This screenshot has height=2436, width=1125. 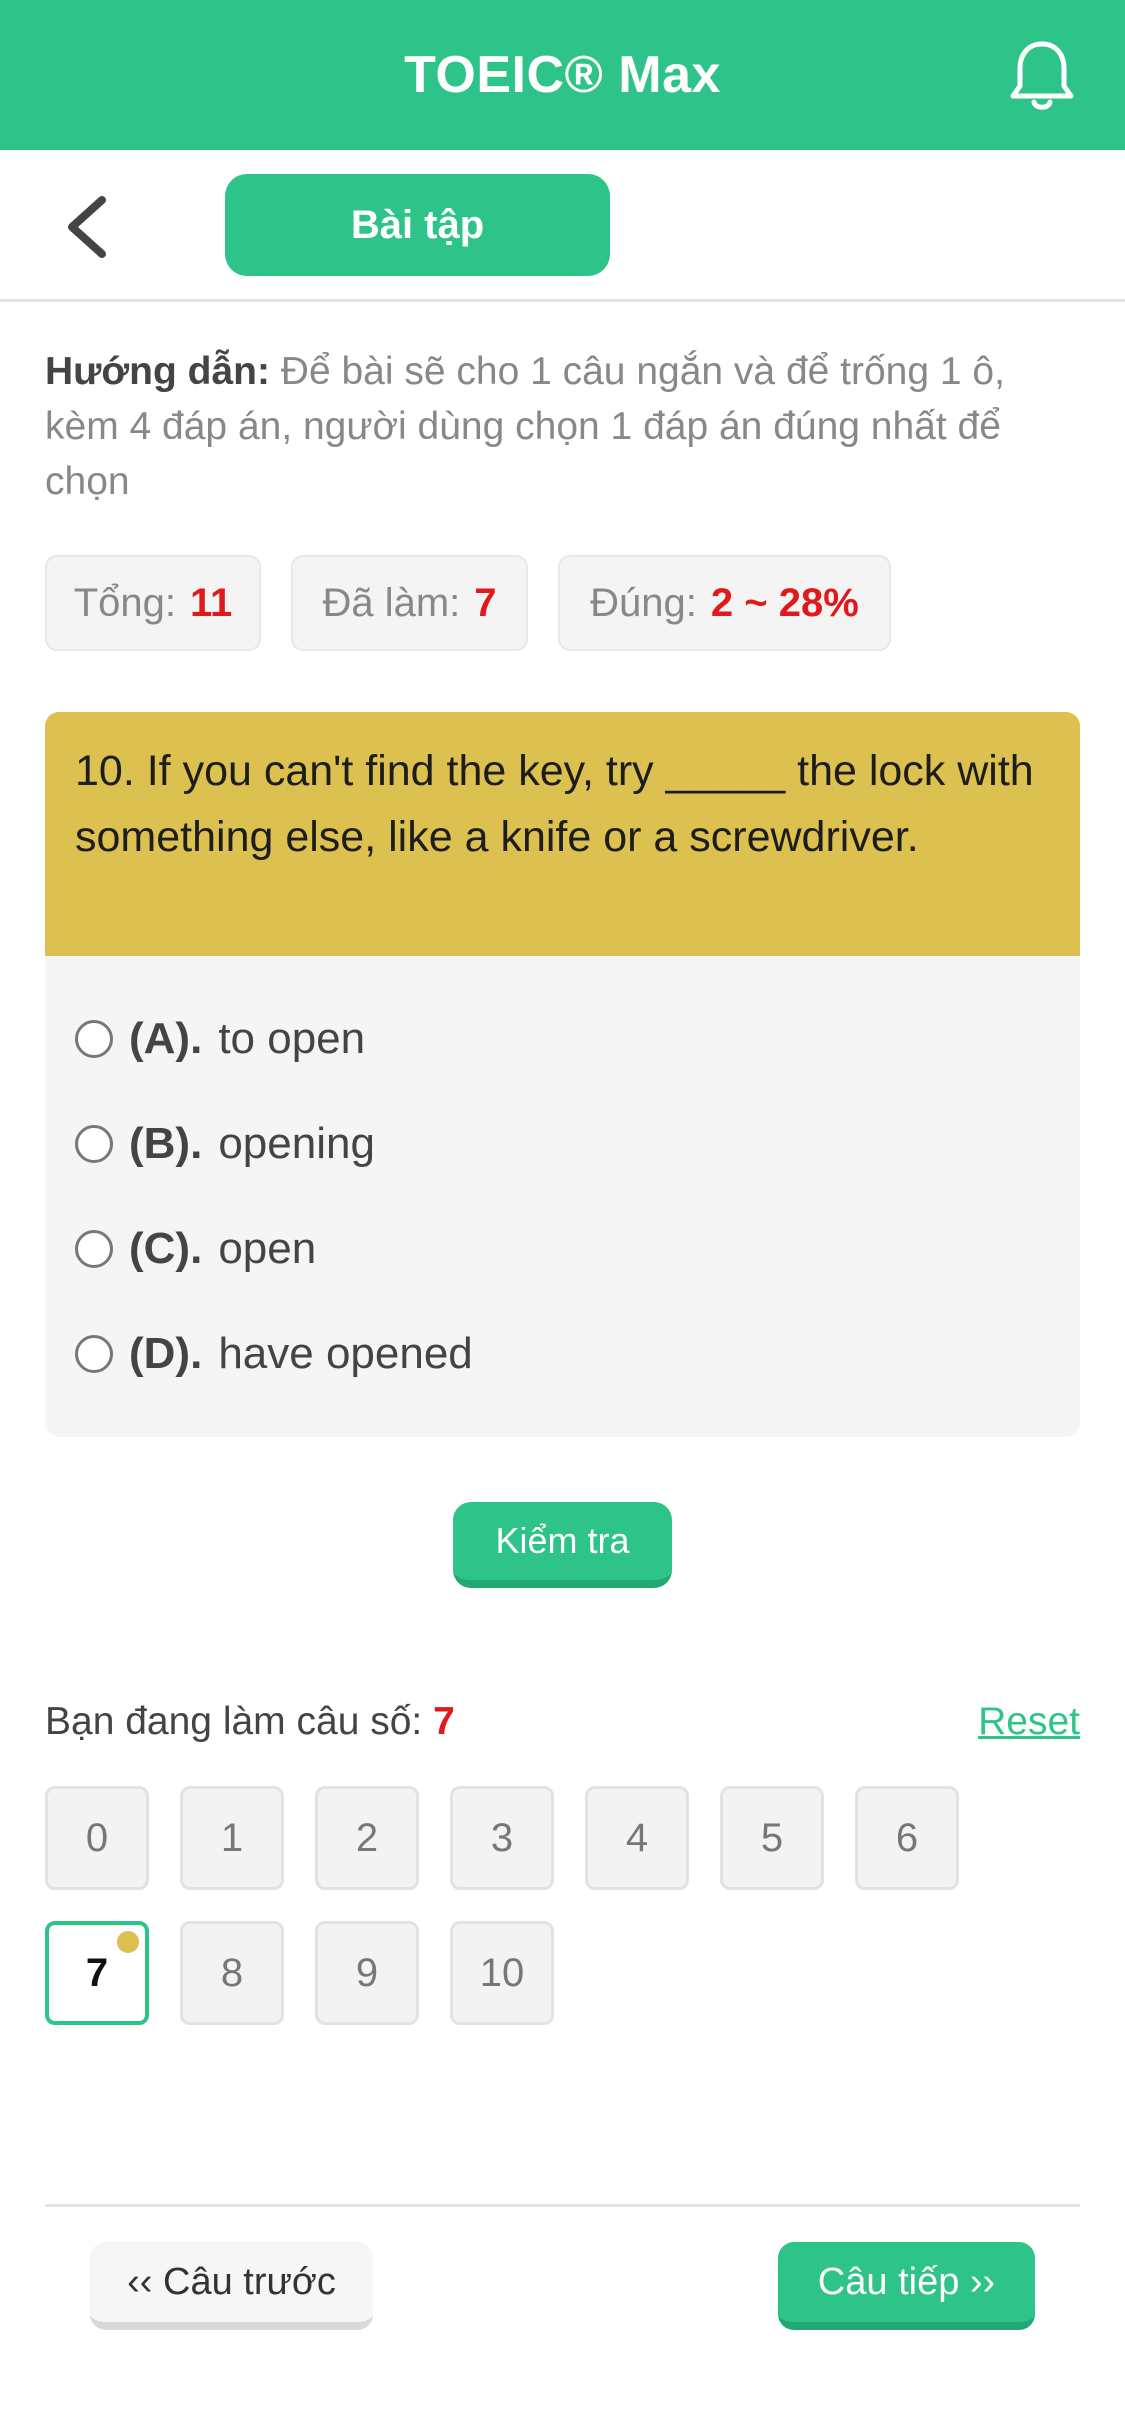 I want to click on current-question-label: Bạn đang làm câu số:, so click(x=234, y=1721).